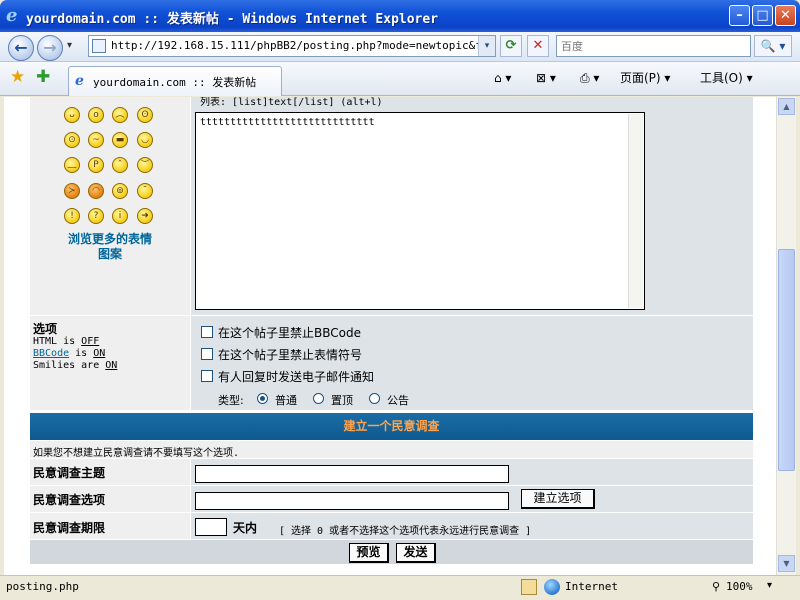 This screenshot has width=800, height=600. What do you see at coordinates (726, 78) in the screenshot?
I see `tools-menu: 工具(O) ▾` at bounding box center [726, 78].